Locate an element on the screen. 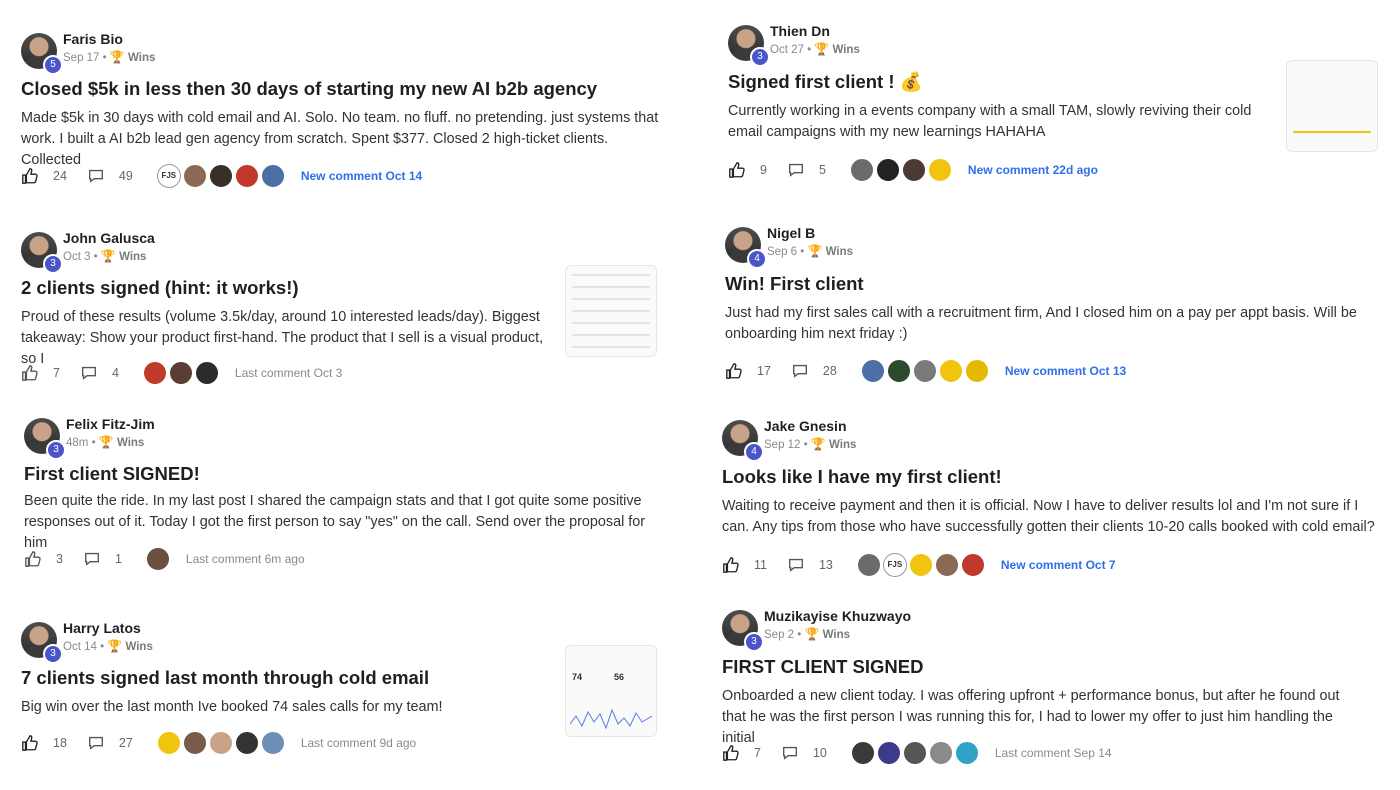  author-name: Muzikayise Khuzwayo is located at coordinates (837, 616).